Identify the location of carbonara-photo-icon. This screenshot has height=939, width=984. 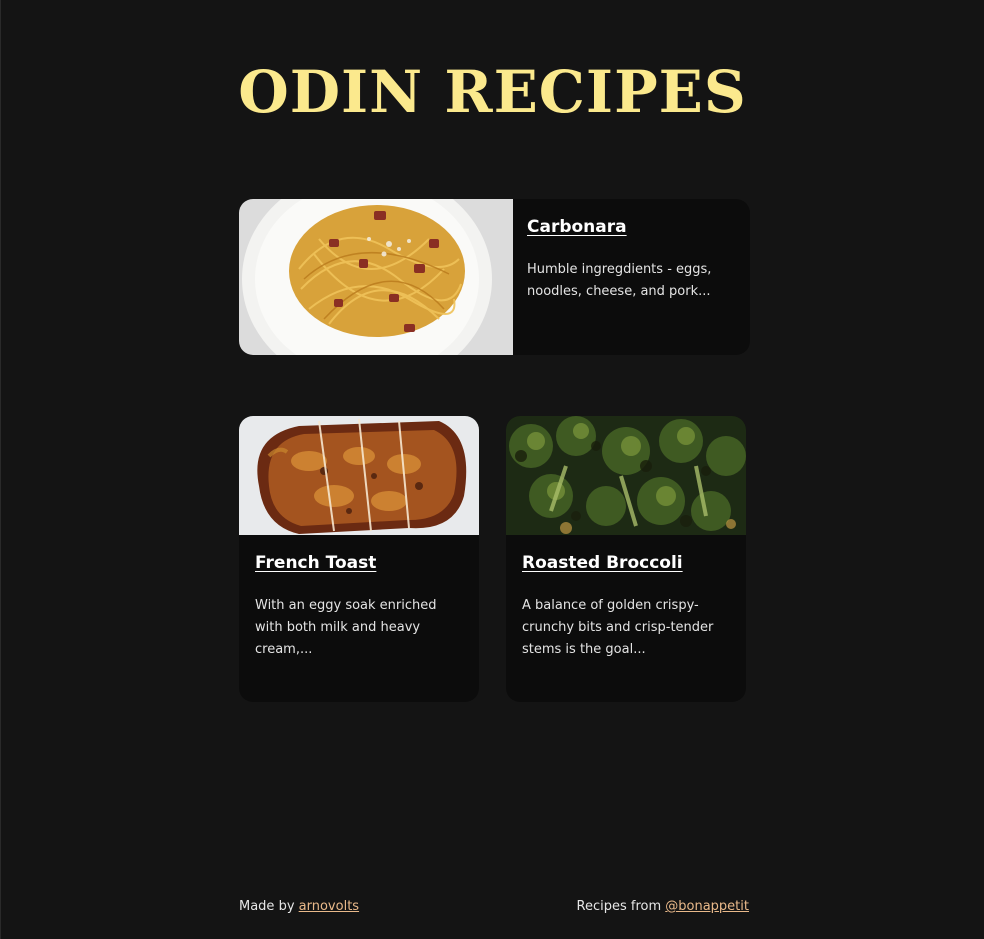
(376, 277).